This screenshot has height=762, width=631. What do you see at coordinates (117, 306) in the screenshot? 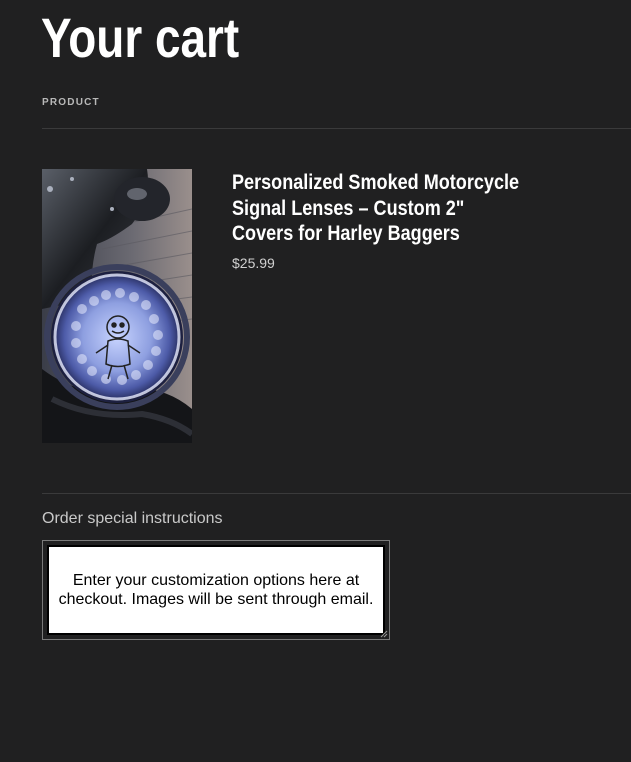
I see `product-image` at bounding box center [117, 306].